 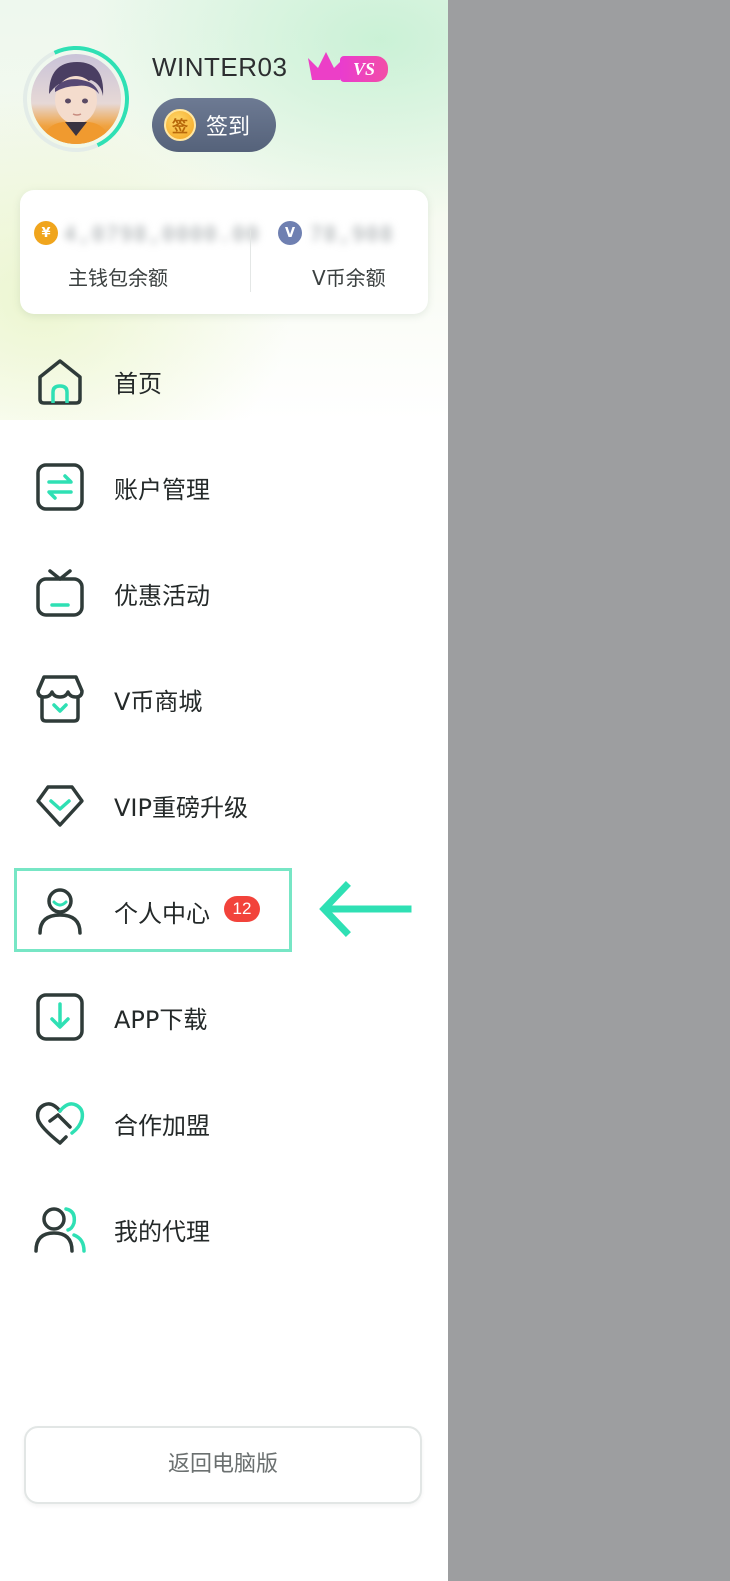 What do you see at coordinates (162, 1125) in the screenshot?
I see `menu-item-label: 合作加盟` at bounding box center [162, 1125].